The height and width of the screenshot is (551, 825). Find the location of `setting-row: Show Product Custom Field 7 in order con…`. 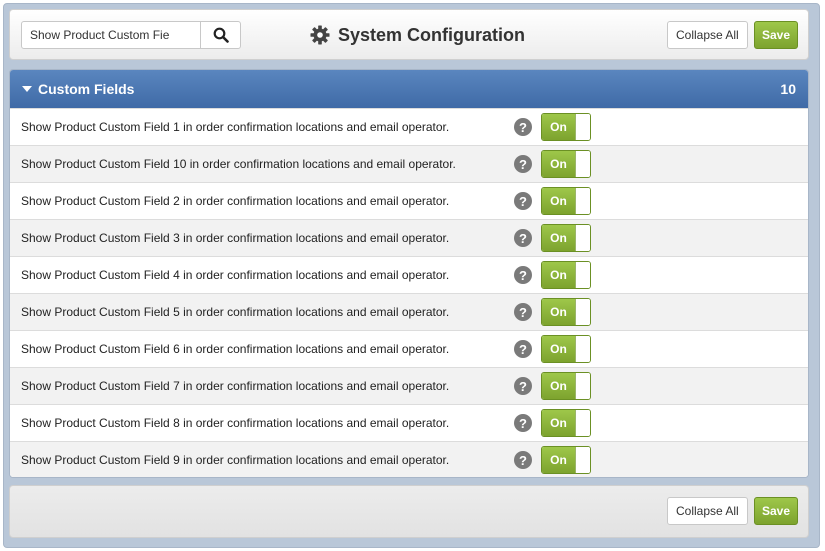

setting-row: Show Product Custom Field 7 in order con… is located at coordinates (409, 385).